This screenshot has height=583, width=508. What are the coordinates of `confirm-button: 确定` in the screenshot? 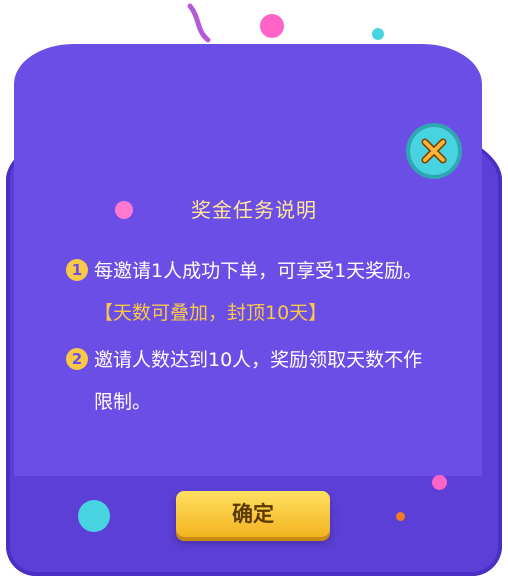 It's located at (253, 514).